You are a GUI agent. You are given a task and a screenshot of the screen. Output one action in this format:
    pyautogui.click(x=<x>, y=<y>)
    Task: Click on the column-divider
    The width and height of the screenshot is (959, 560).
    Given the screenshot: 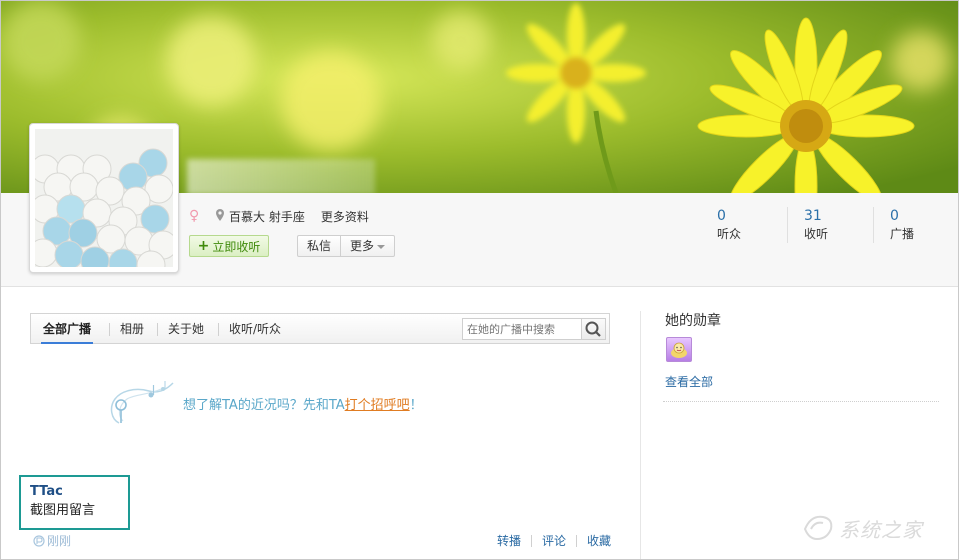 What is the action you would take?
    pyautogui.click(x=640, y=435)
    